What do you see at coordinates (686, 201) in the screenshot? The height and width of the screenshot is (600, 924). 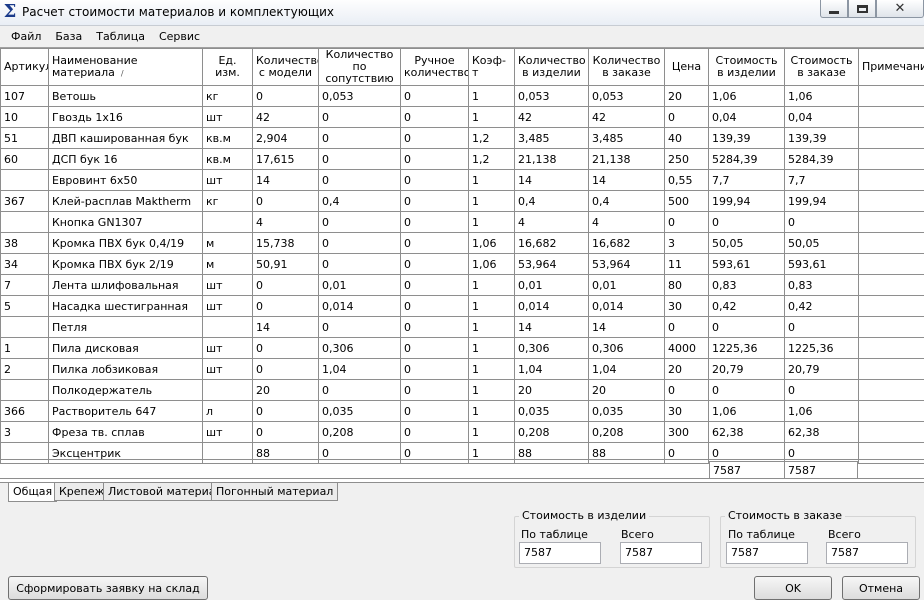 I see `cell-price: 500` at bounding box center [686, 201].